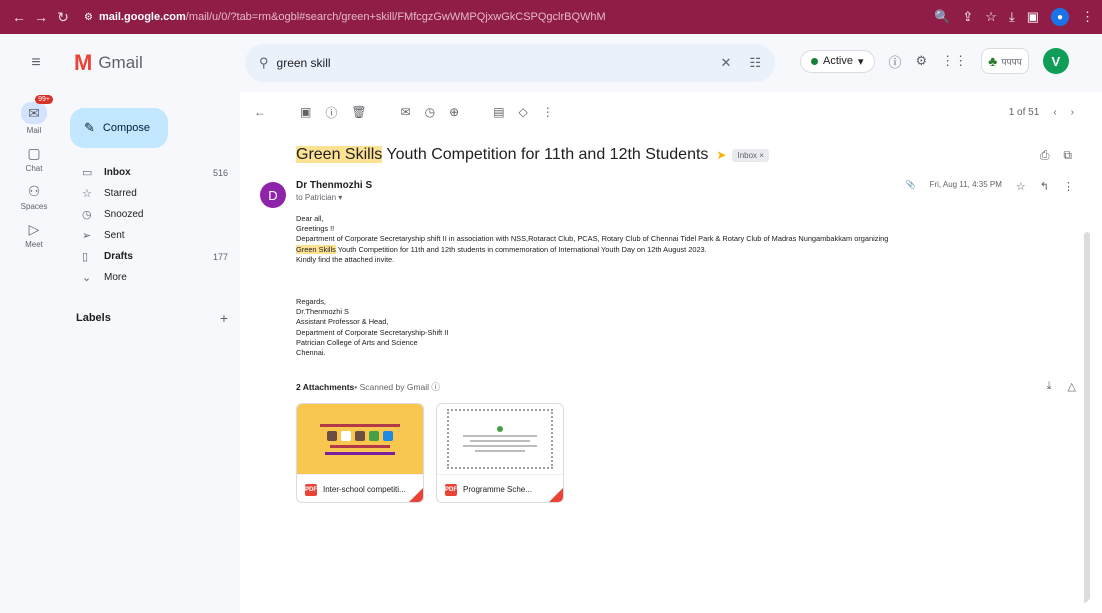 The height and width of the screenshot is (613, 1102). What do you see at coordinates (1072, 386) in the screenshot?
I see `add-to-drive-icon: △` at bounding box center [1072, 386].